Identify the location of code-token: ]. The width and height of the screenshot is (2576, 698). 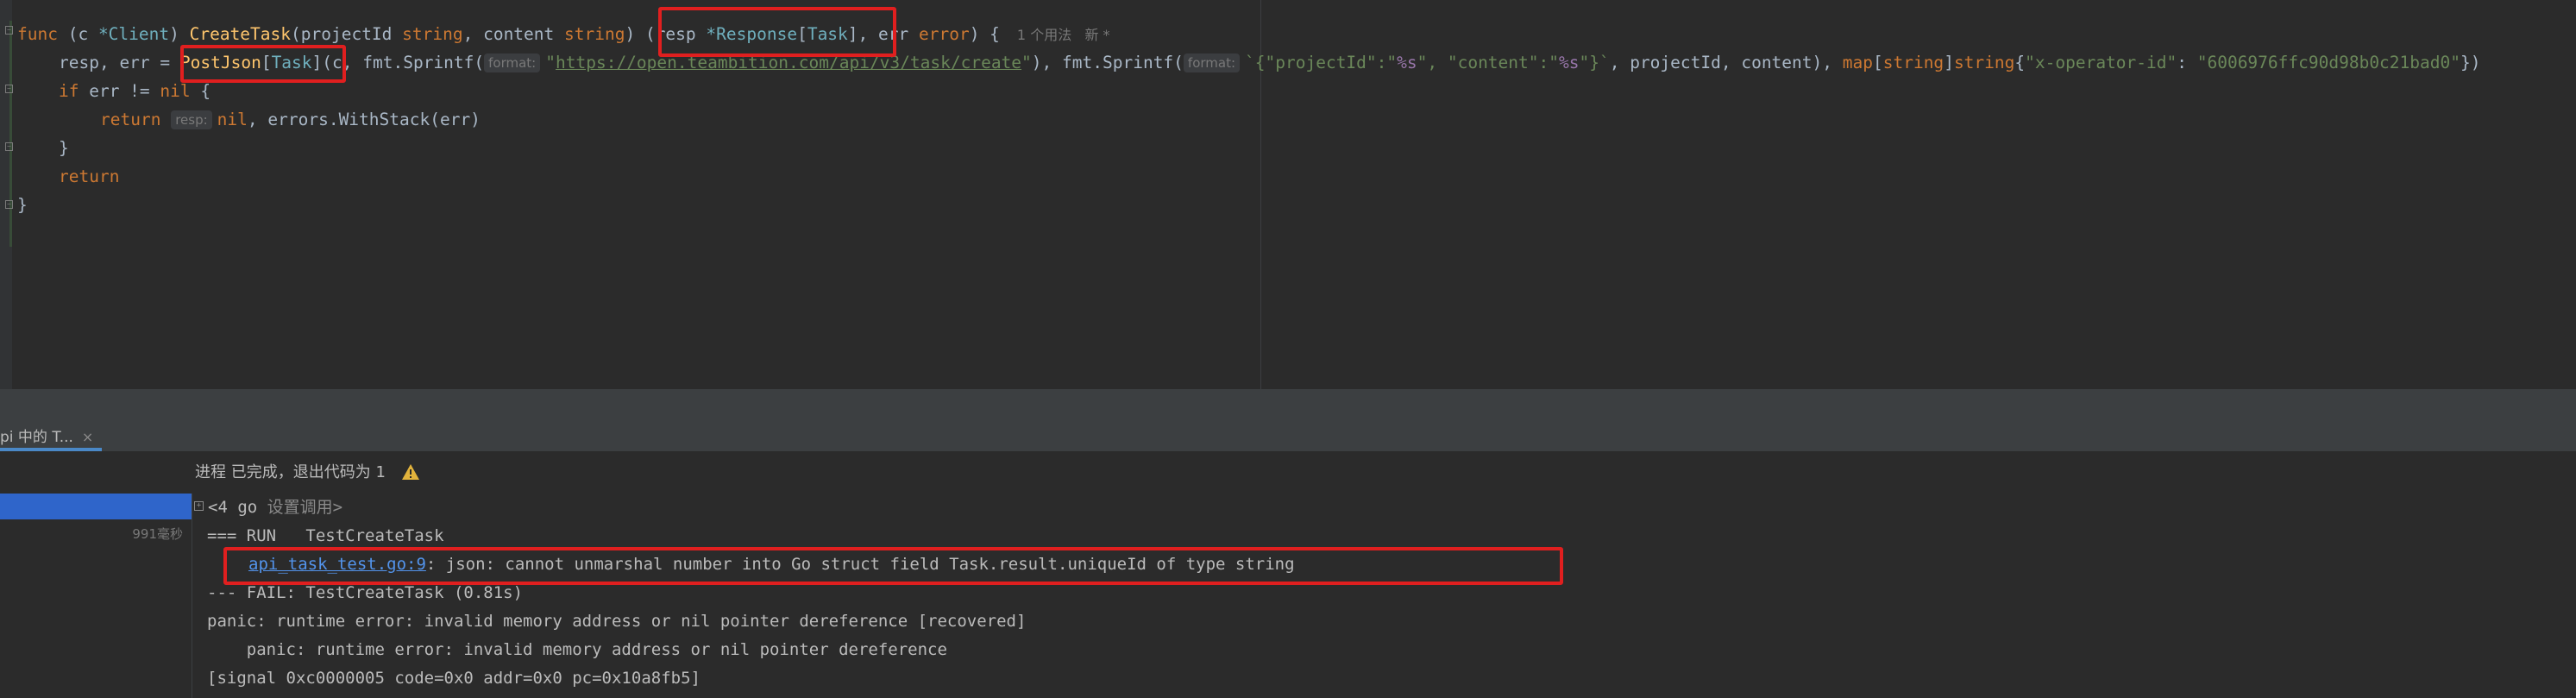
(1949, 62).